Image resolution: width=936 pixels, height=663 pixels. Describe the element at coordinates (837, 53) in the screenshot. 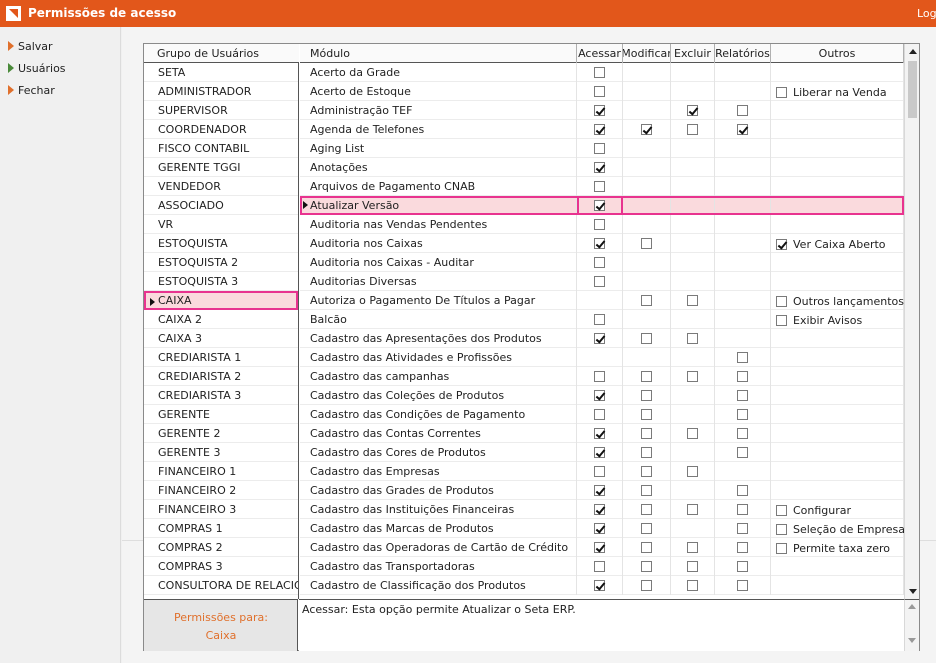

I see `column-header-outros: Outros` at that location.